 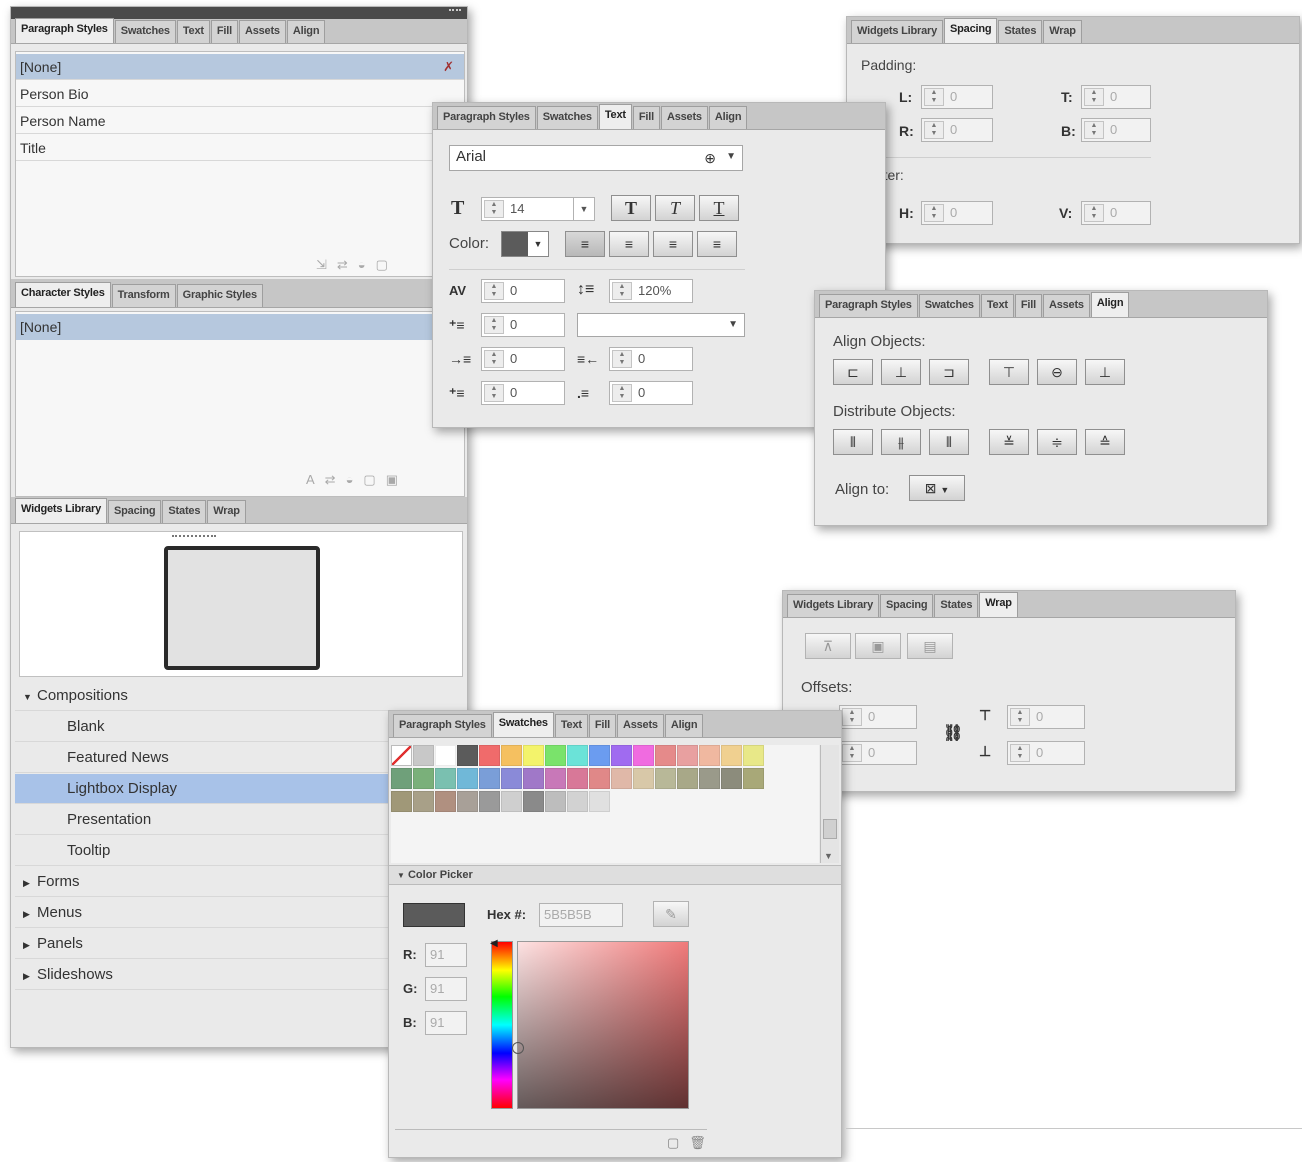 What do you see at coordinates (878, 717) in the screenshot?
I see `offset-left-field: ▲ ▼ 0` at bounding box center [878, 717].